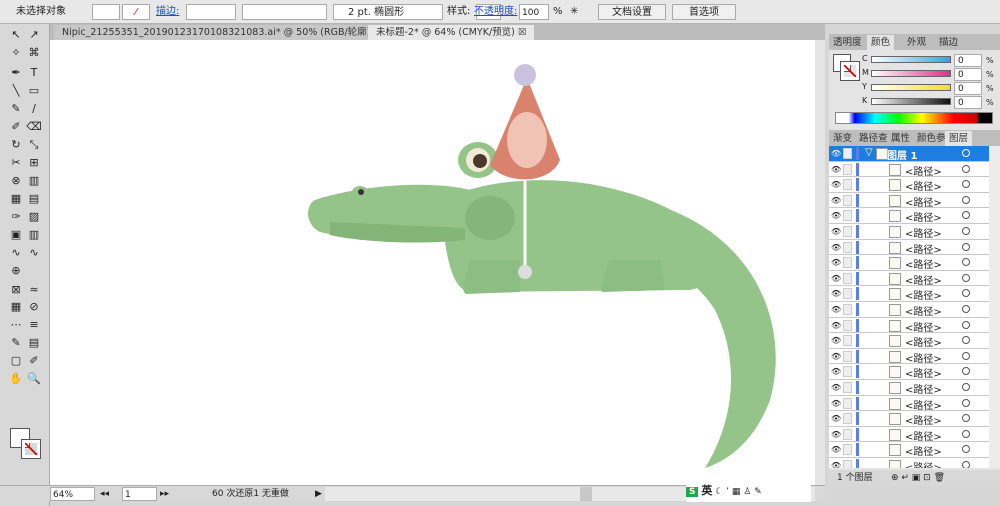 Image resolution: width=1000 pixels, height=506 pixels. What do you see at coordinates (139, 494) in the screenshot?
I see `page-select: 1` at bounding box center [139, 494].